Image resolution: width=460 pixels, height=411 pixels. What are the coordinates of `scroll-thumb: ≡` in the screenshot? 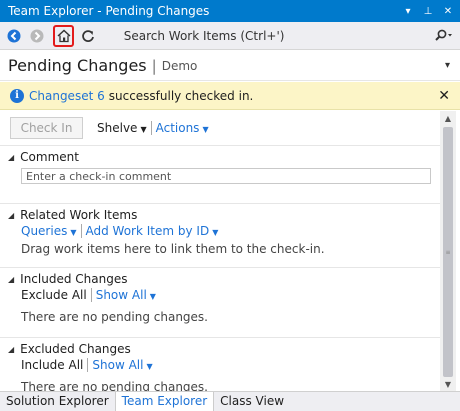 It's located at (448, 252).